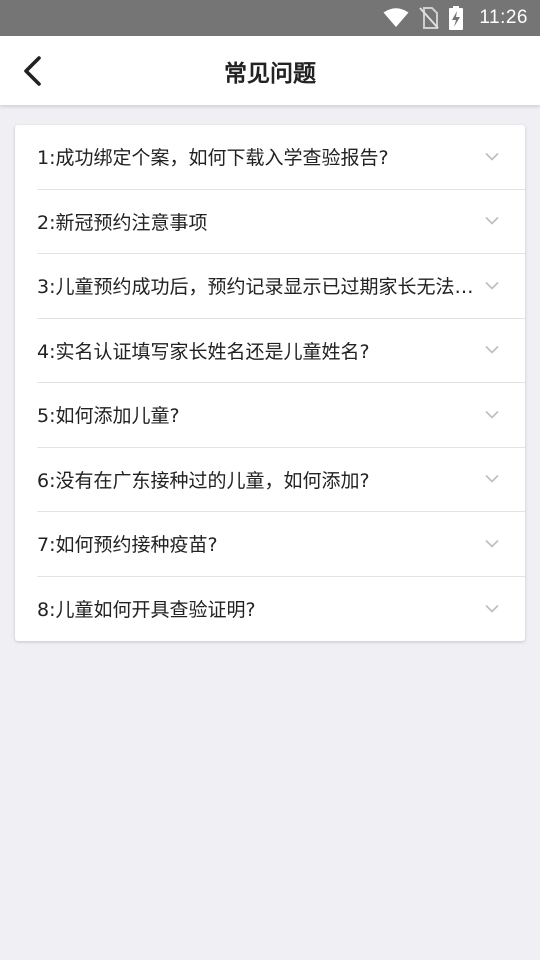 This screenshot has width=540, height=960. What do you see at coordinates (270, 73) in the screenshot?
I see `page-title: 常见问题` at bounding box center [270, 73].